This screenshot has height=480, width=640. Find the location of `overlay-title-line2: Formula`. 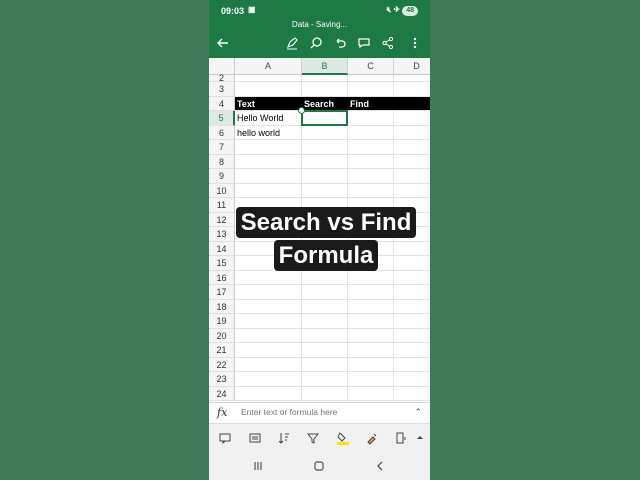

overlay-title-line2: Formula is located at coordinates (326, 255).